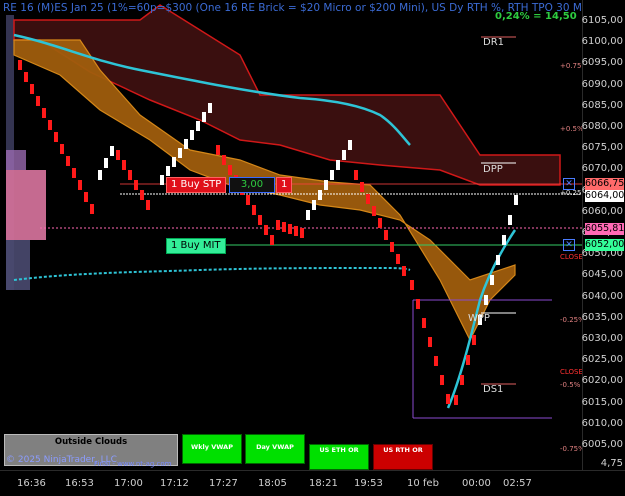 Image resolution: width=625 pixels, height=496 pixels. What do you see at coordinates (196, 185) in the screenshot?
I see `buy-stp-order: 1 Buy STP` at bounding box center [196, 185].